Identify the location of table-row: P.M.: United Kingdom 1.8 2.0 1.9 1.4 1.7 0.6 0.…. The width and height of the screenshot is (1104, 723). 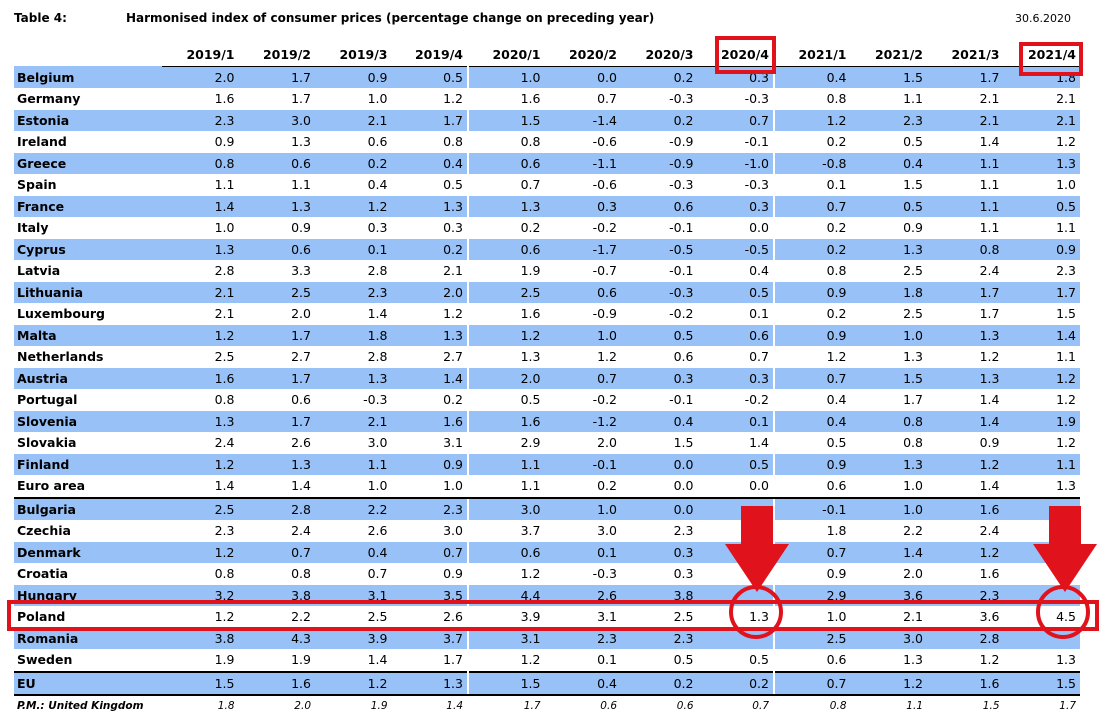
(547, 705).